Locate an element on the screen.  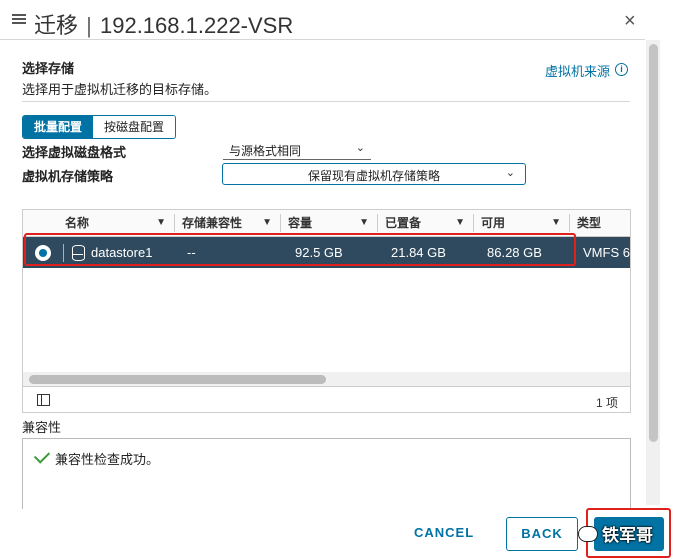
item-count: 1 项 is located at coordinates (606, 403).